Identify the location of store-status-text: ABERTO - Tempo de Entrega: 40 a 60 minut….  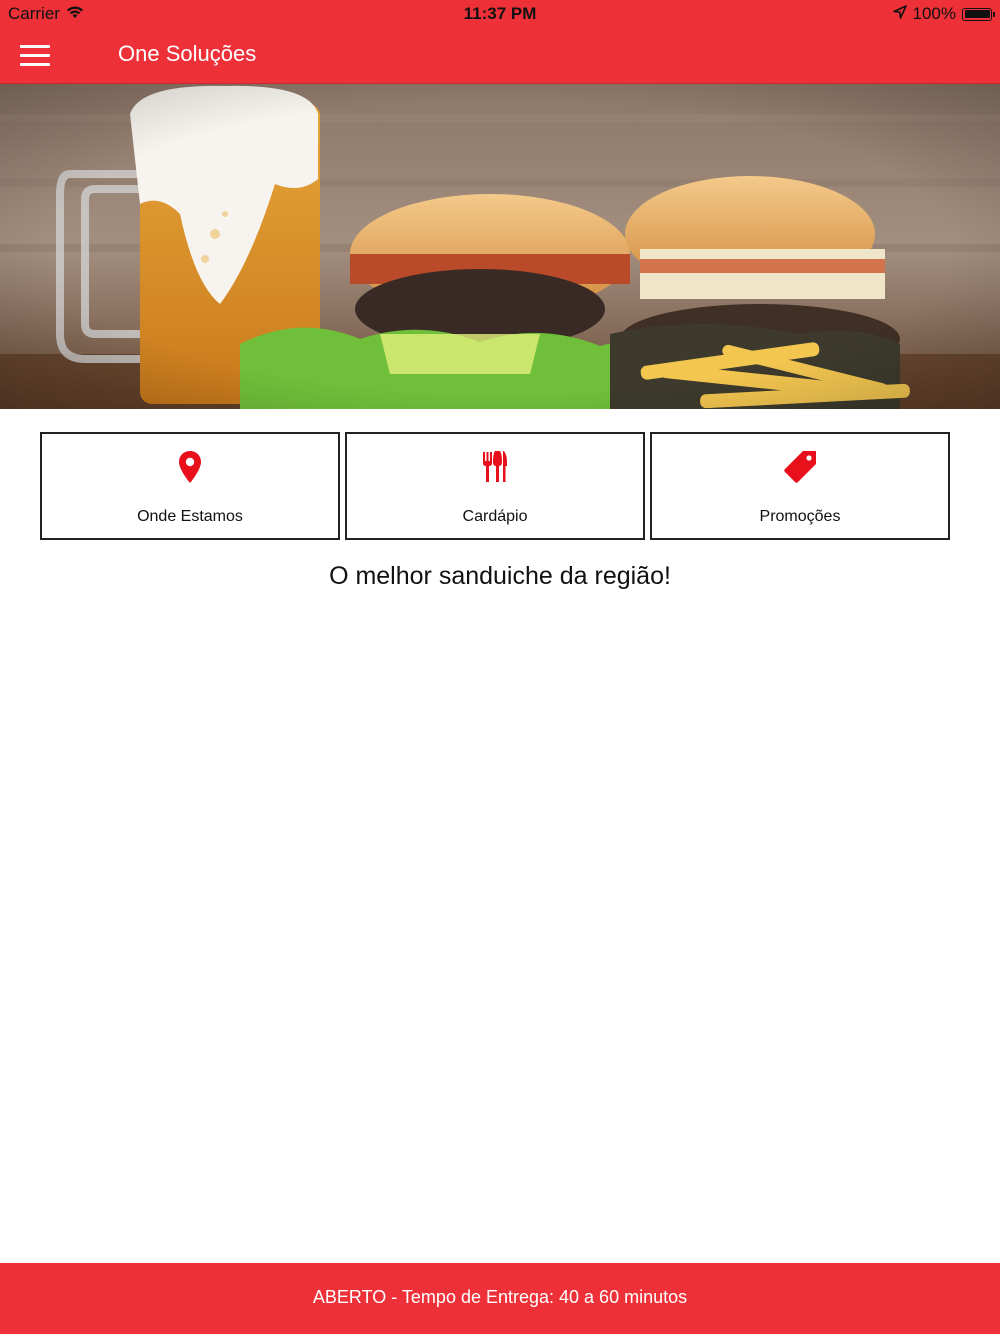
(500, 1297).